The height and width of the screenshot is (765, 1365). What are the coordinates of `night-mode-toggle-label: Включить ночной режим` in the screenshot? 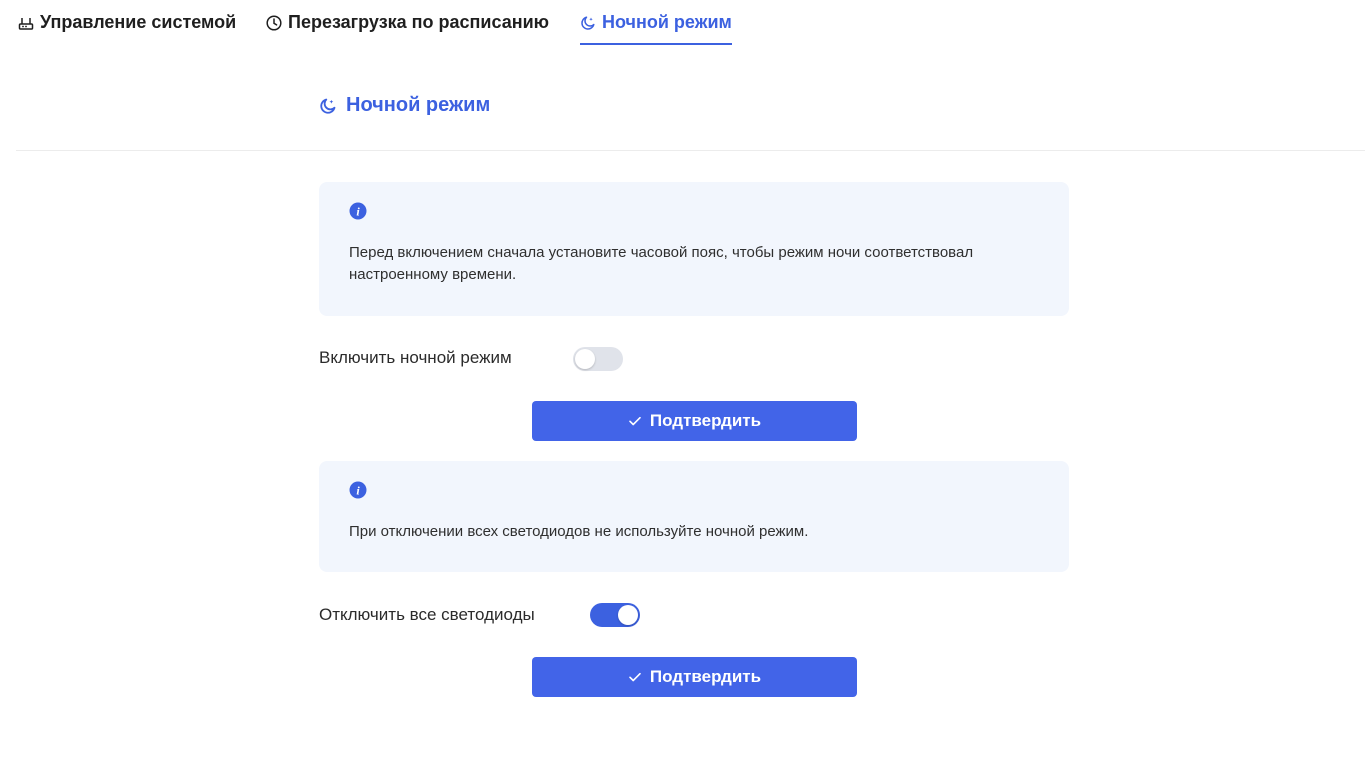 It's located at (415, 357).